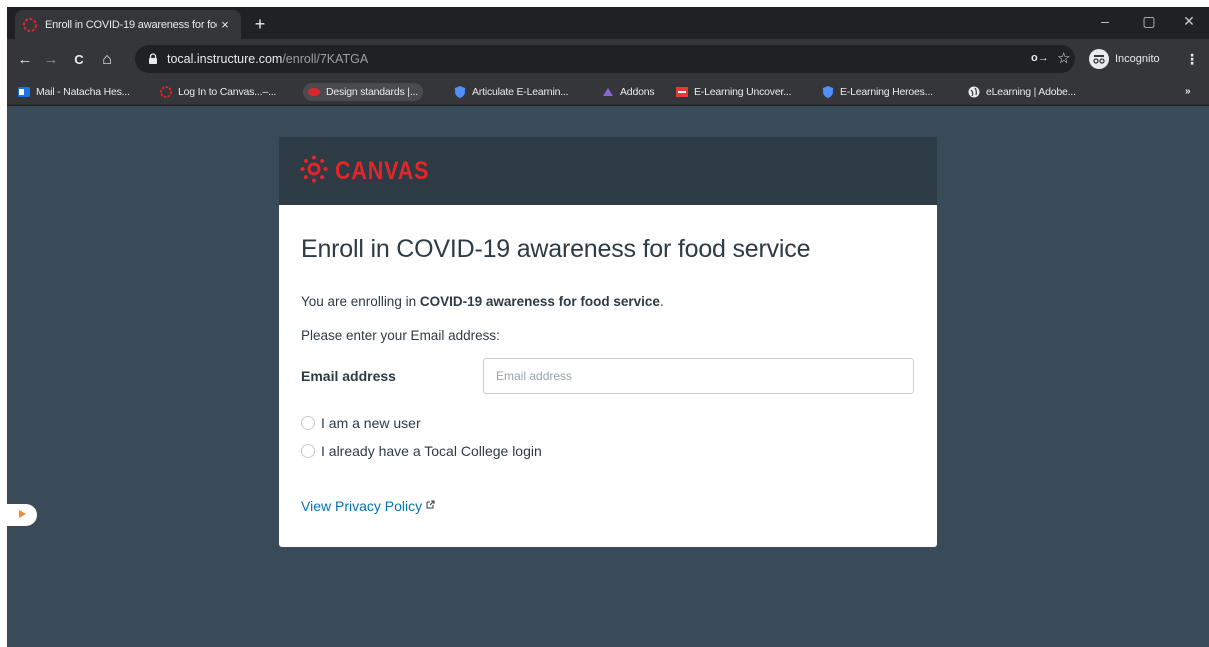  I want to click on radio-existing-login: I already have a Tocal College login, so click(421, 451).